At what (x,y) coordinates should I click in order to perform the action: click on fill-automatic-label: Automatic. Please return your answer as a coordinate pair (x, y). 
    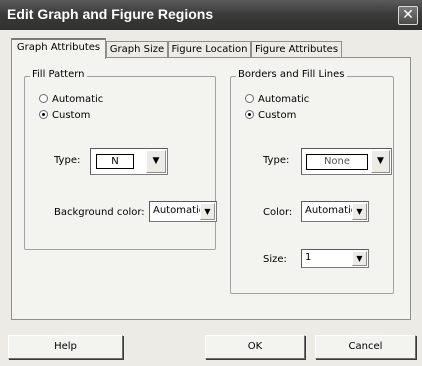
    Looking at the image, I should click on (78, 99).